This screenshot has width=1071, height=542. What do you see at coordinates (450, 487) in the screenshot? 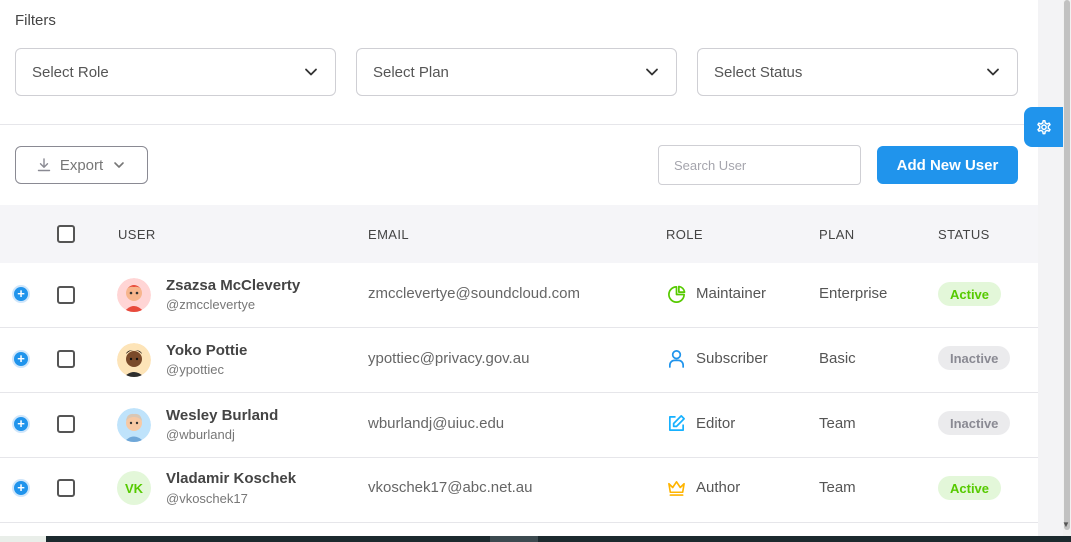
I see `user-email: vkoschek17@abc.net.au` at bounding box center [450, 487].